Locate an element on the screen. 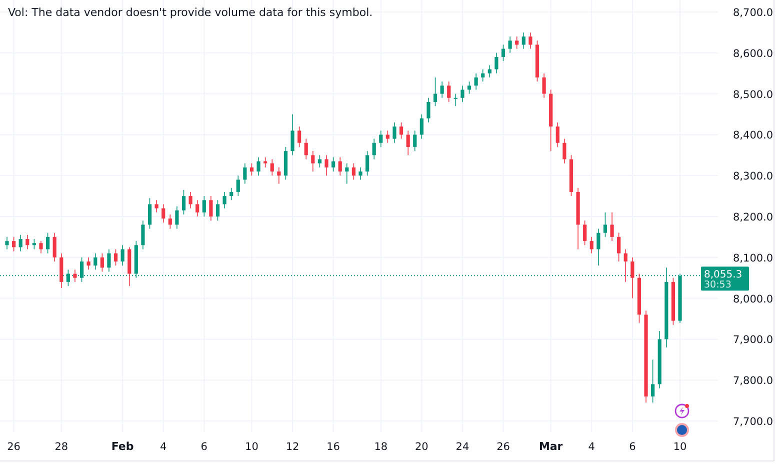 This screenshot has height=470, width=780. price-label: 7,700.0 is located at coordinates (753, 422).